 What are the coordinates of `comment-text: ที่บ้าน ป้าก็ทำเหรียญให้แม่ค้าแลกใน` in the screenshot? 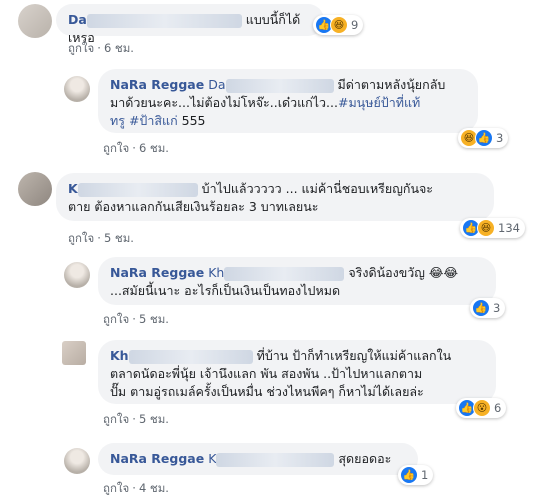 It's located at (354, 355).